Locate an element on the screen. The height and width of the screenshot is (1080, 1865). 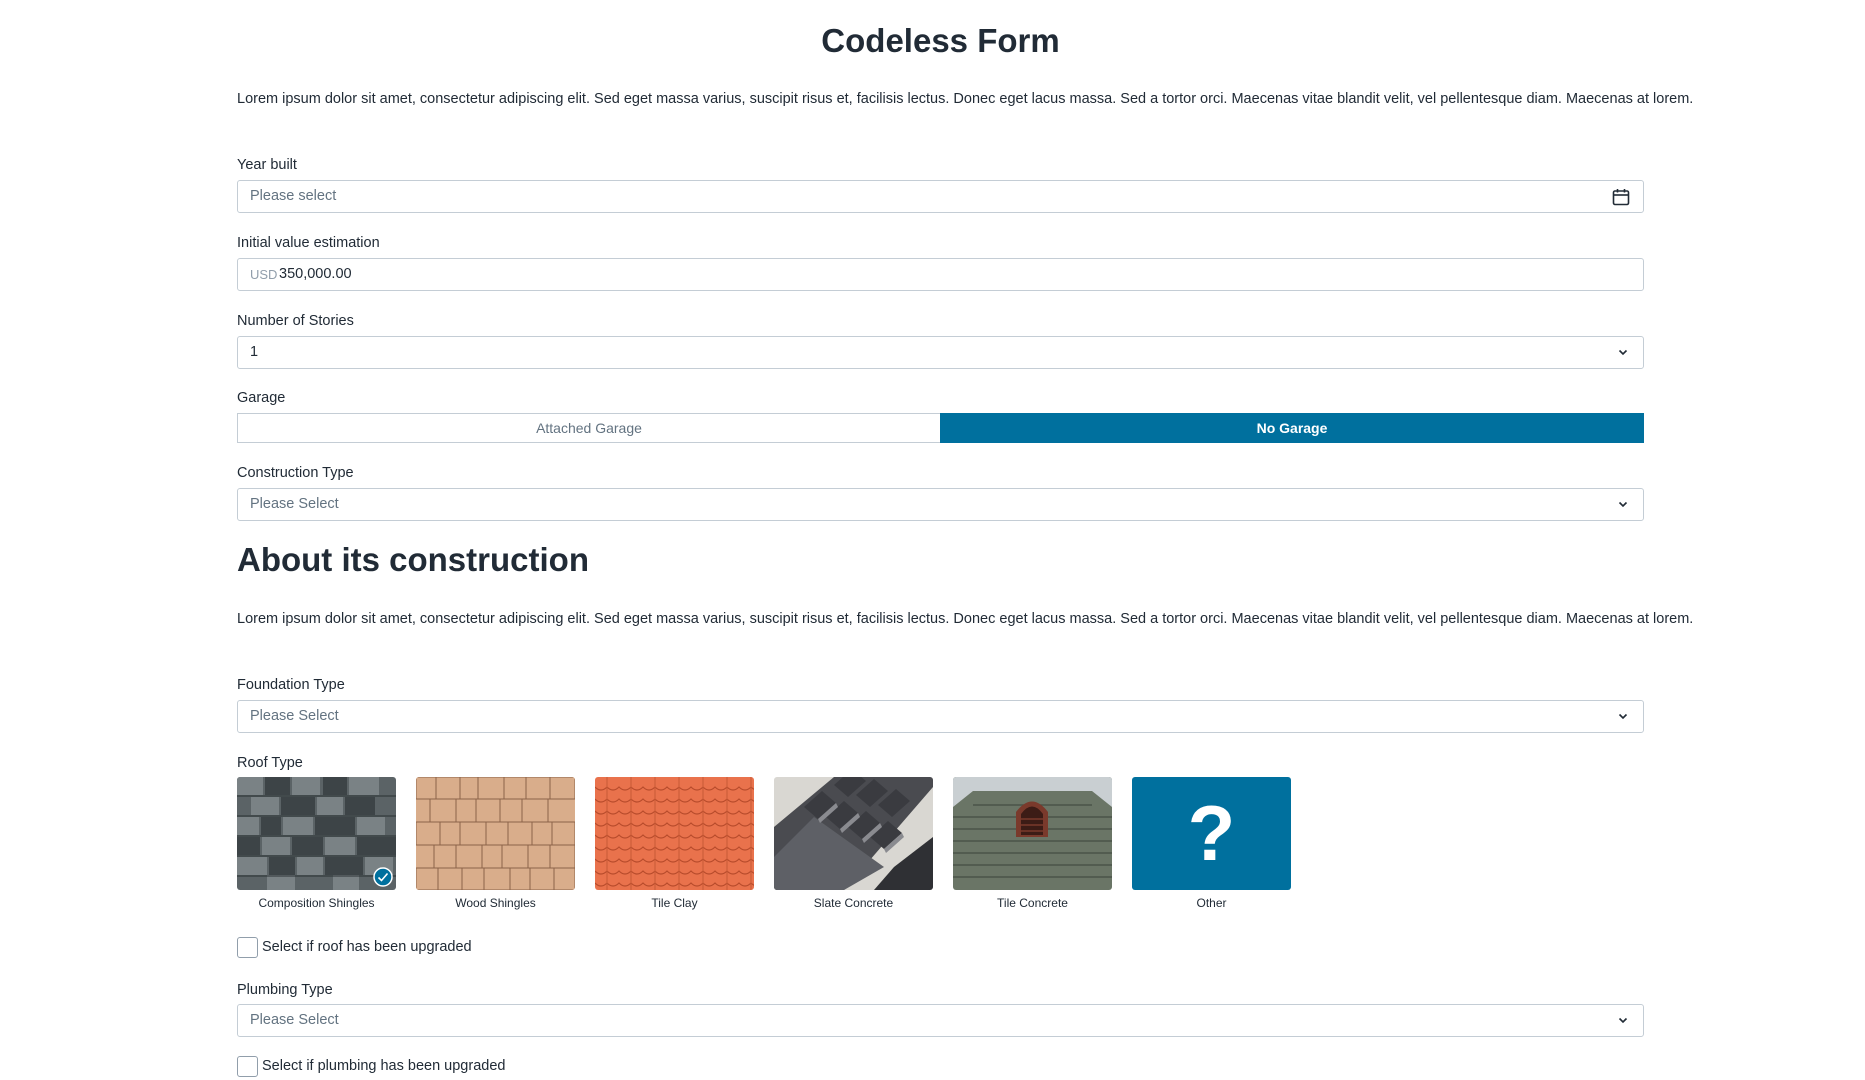
plumbing-type-label: Plumbing Type is located at coordinates (285, 990).